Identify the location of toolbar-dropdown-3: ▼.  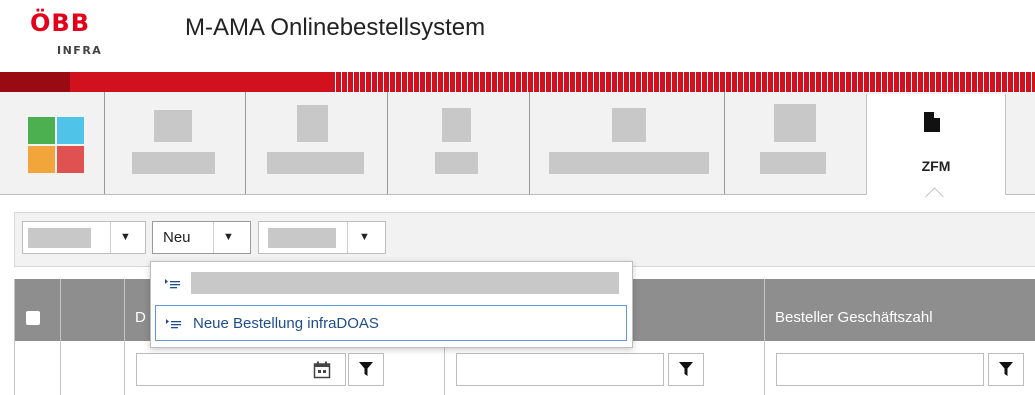
(322, 237).